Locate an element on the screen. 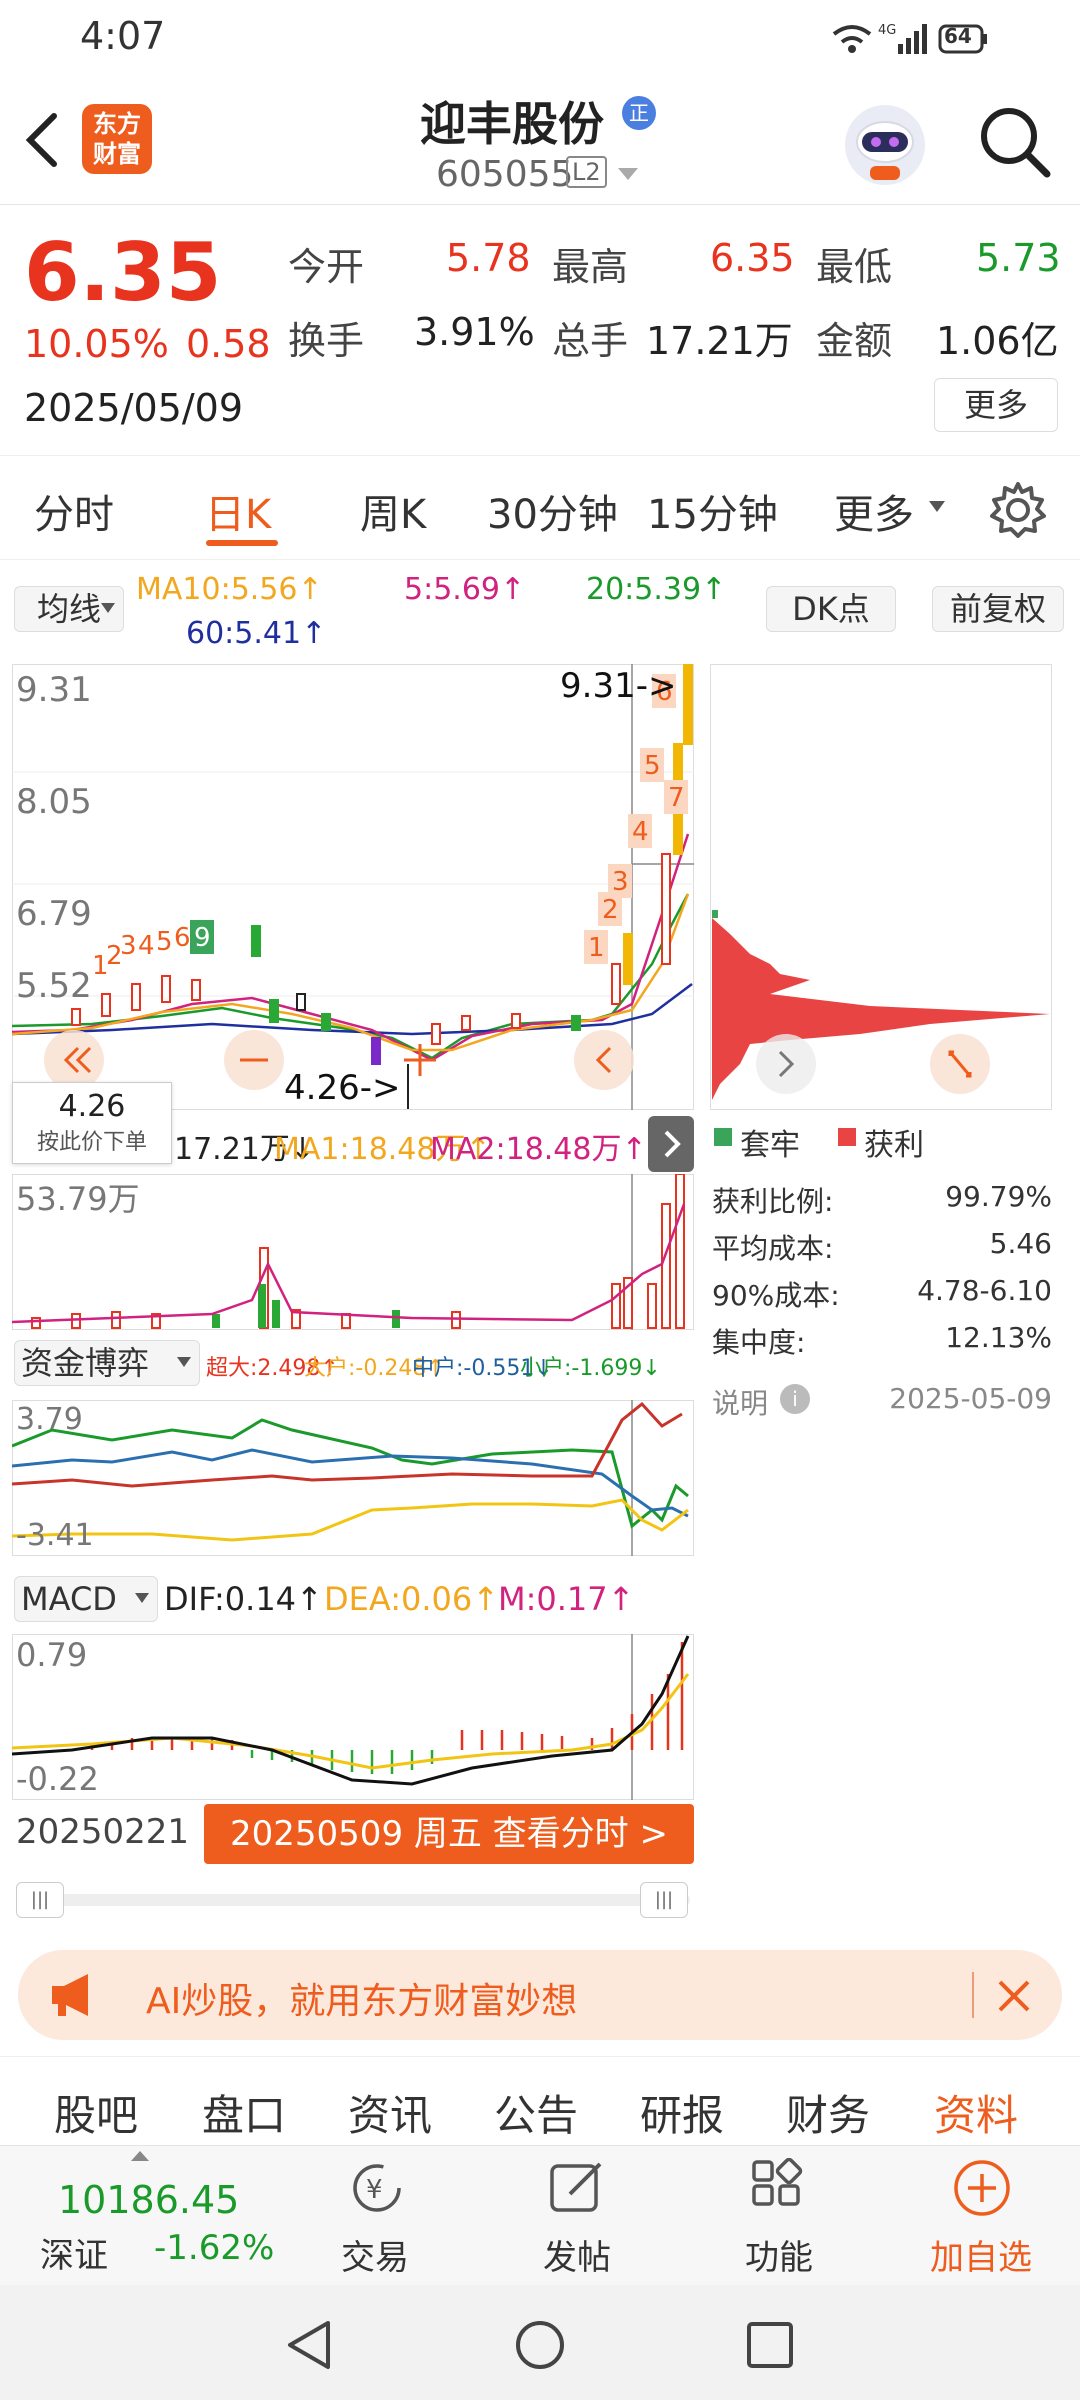  macd-dif: DIF:0.14↑ is located at coordinates (243, 1599).